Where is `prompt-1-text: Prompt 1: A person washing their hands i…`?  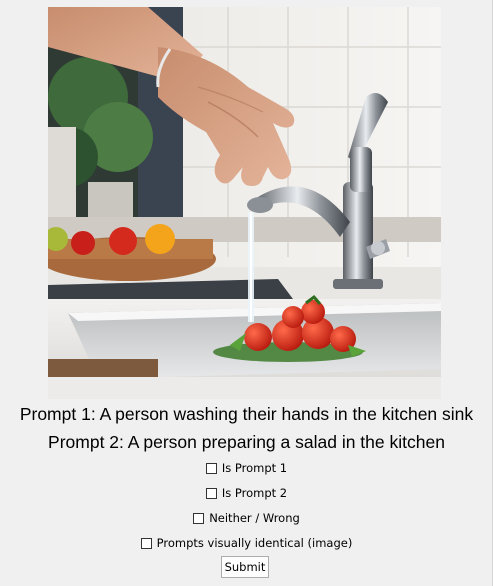 prompt-1-text: Prompt 1: A person washing their hands i… is located at coordinates (246, 414).